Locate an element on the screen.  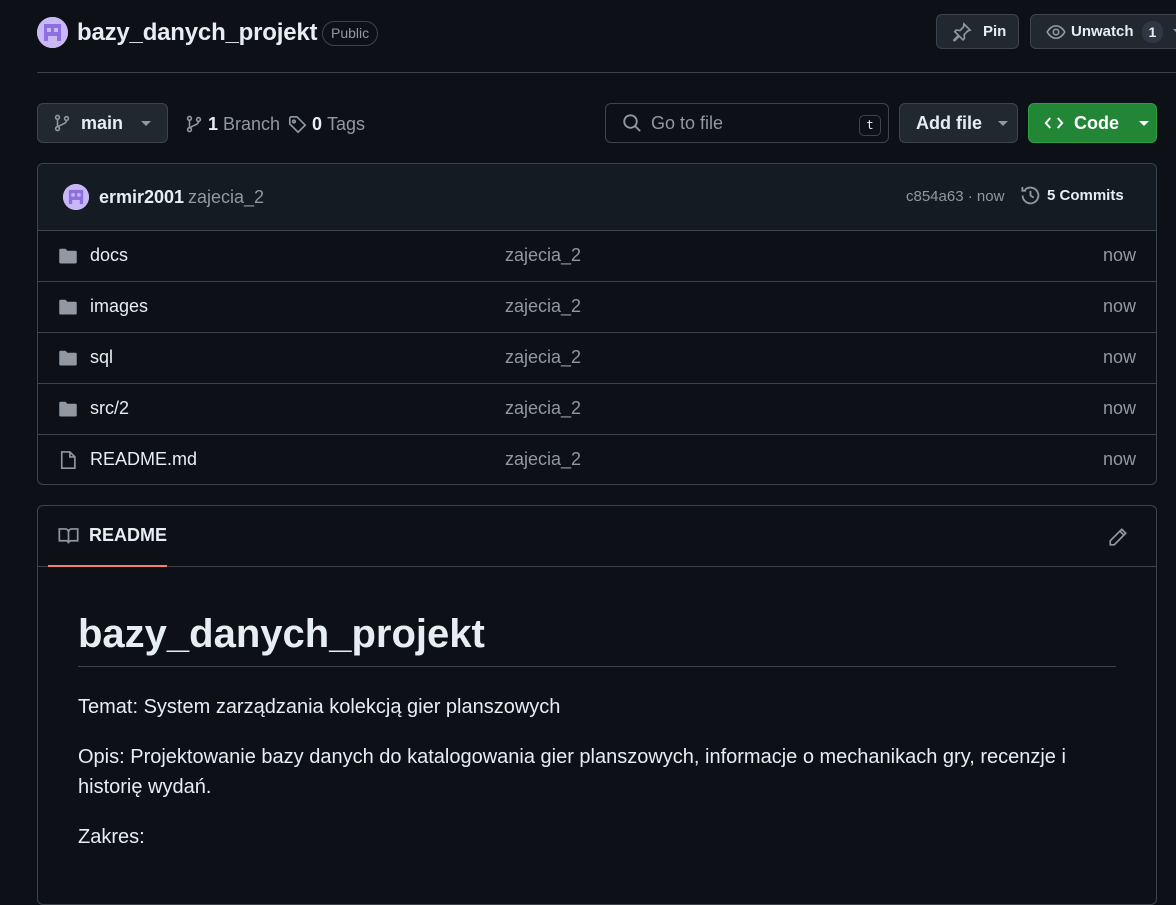
commits-label: 5 Commits is located at coordinates (1085, 195).